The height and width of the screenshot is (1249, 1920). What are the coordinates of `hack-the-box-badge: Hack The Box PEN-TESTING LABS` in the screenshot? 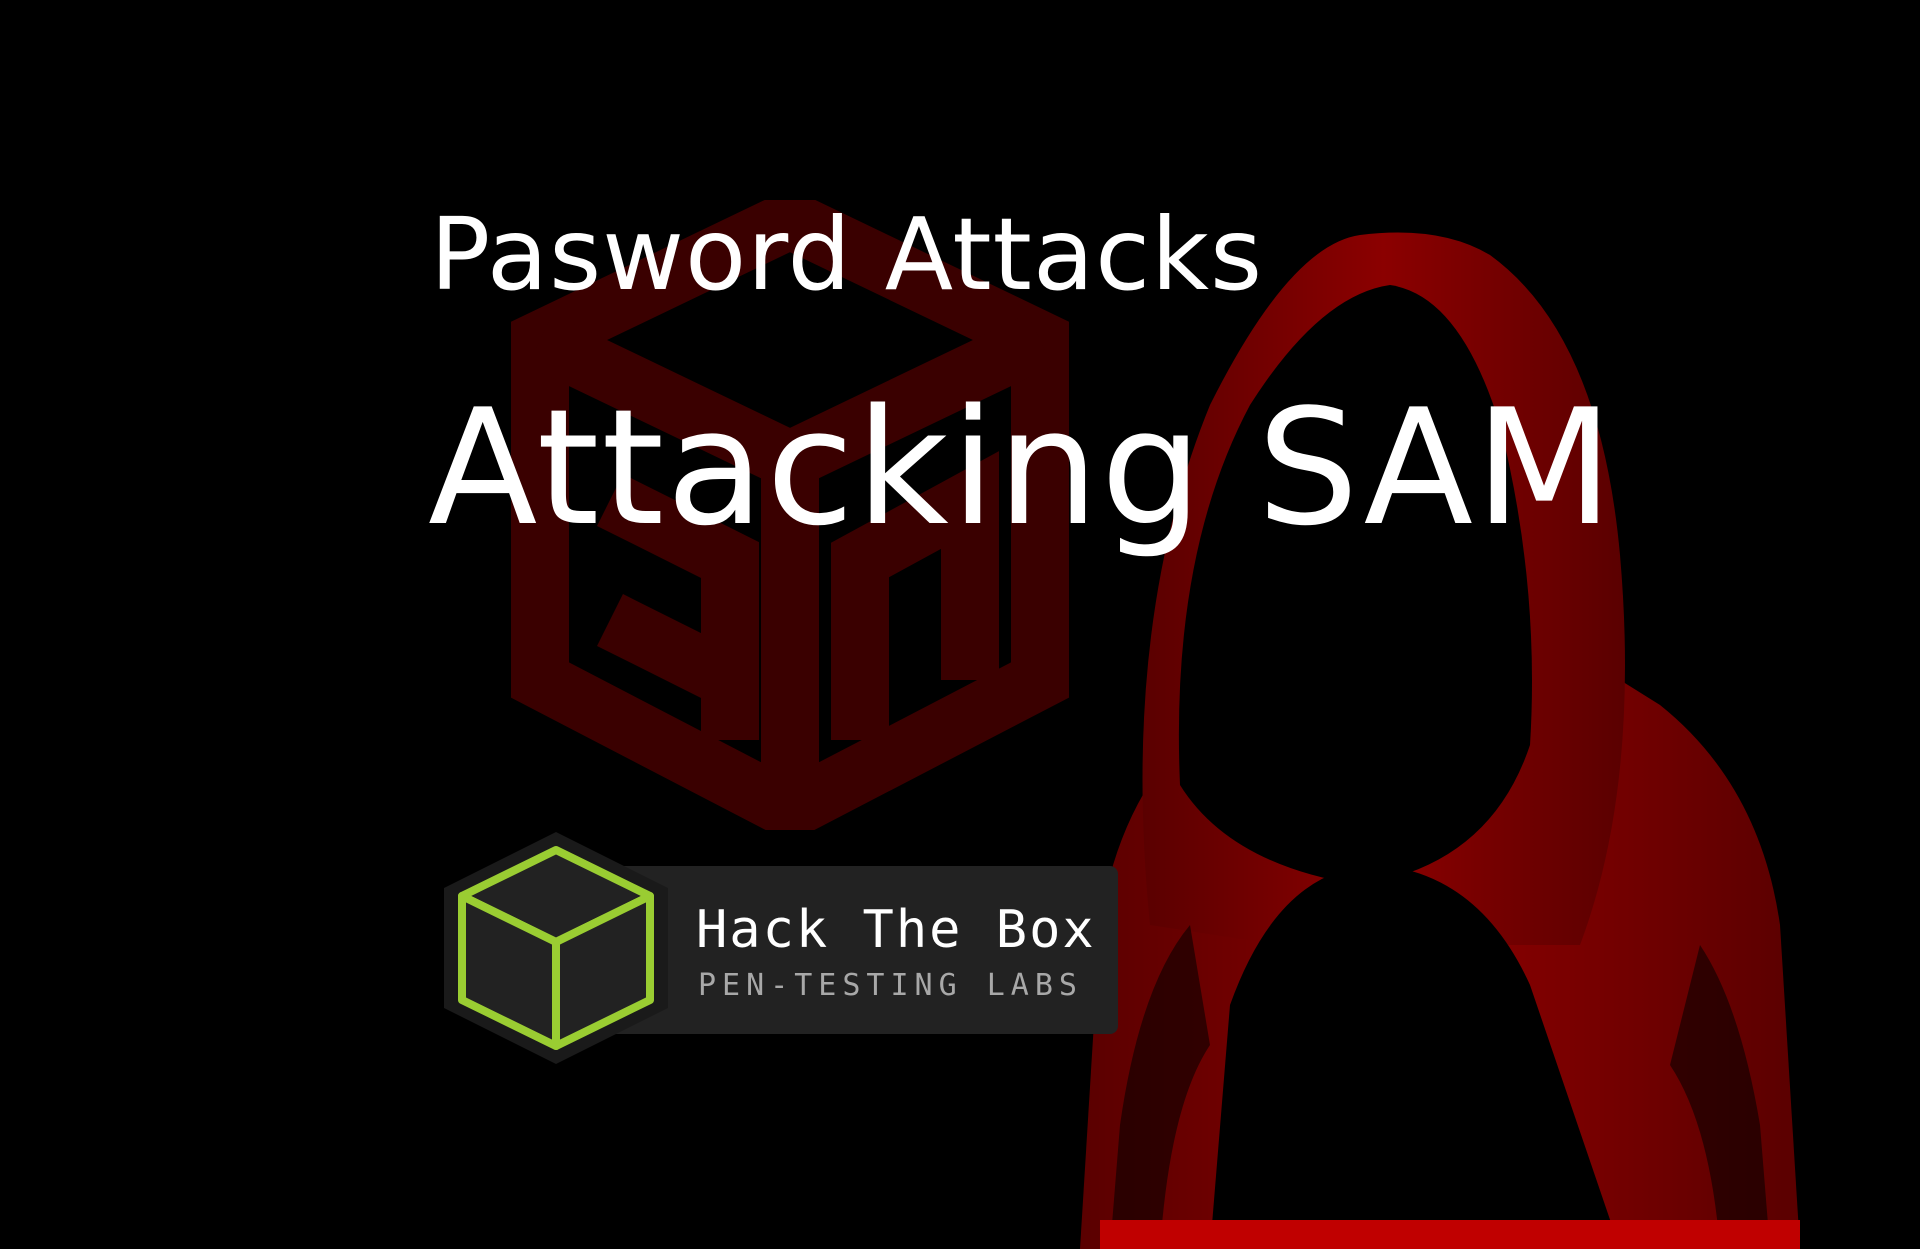 It's located at (780, 948).